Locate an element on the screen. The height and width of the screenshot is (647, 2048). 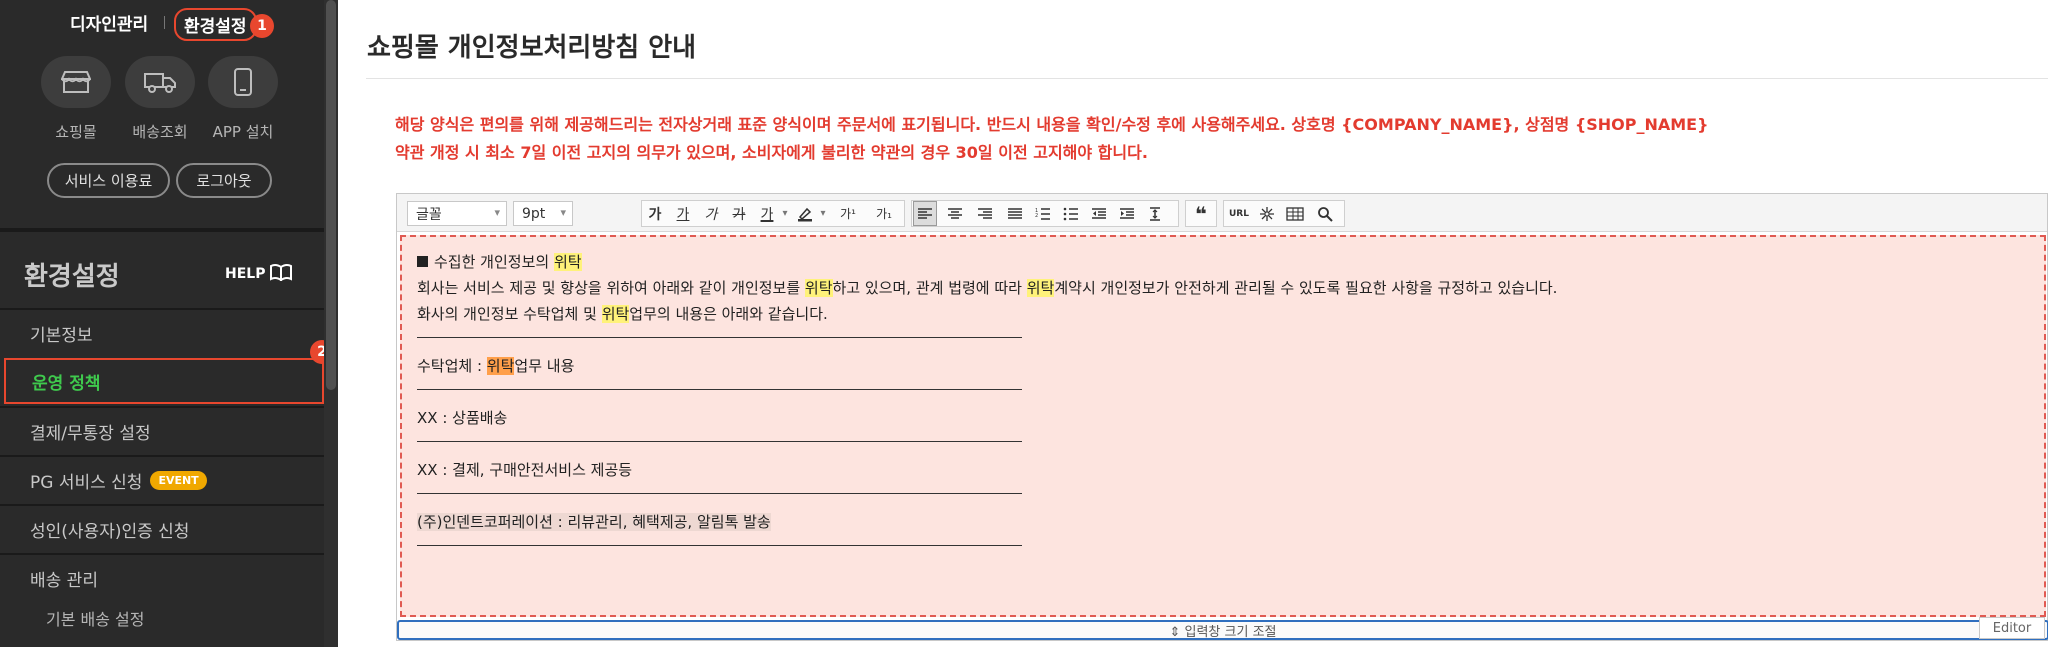
sidebar-top-links: 디자인관리 환경설정 is located at coordinates (162, 24).